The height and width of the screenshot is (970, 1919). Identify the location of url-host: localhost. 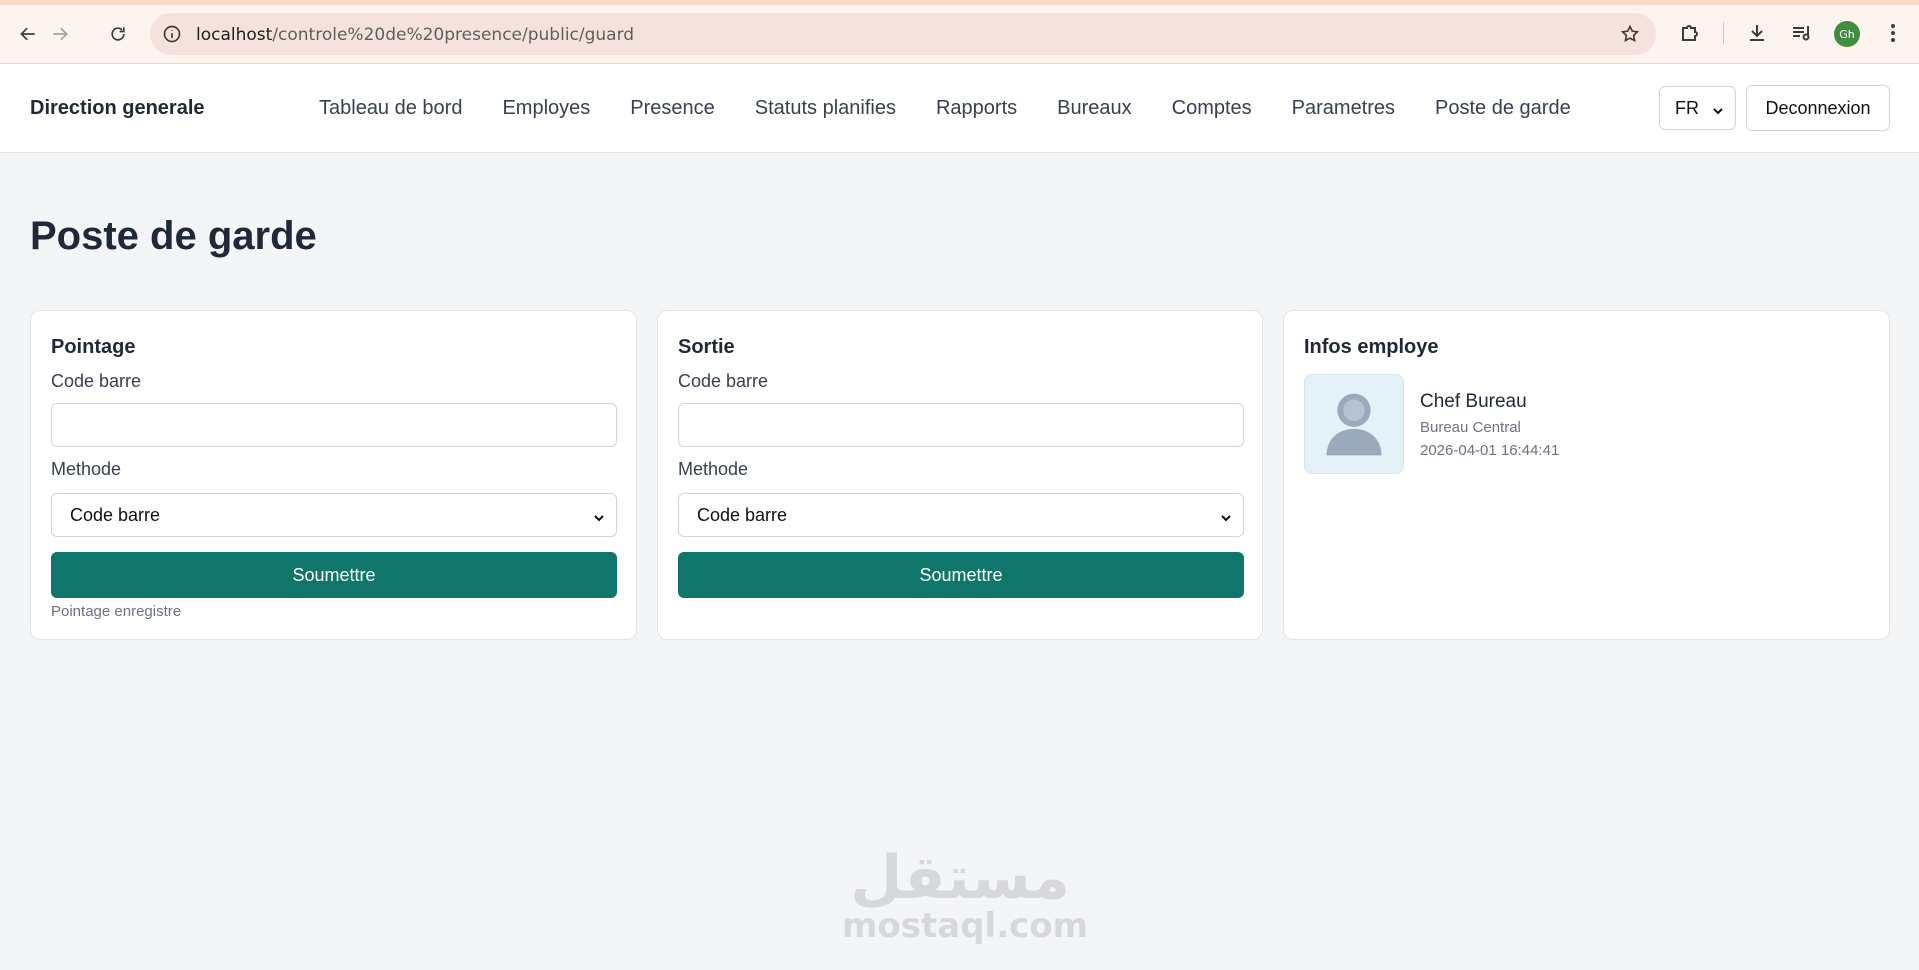
(234, 35).